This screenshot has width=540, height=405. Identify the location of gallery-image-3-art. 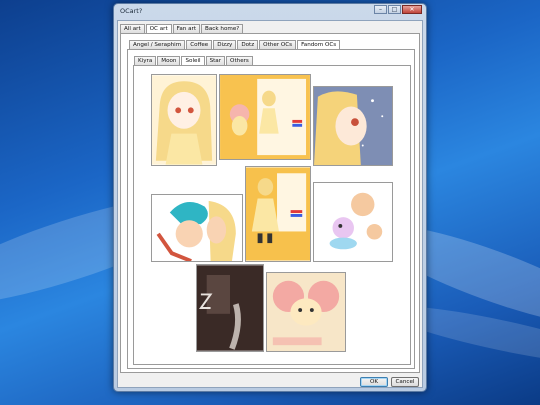
(197, 228).